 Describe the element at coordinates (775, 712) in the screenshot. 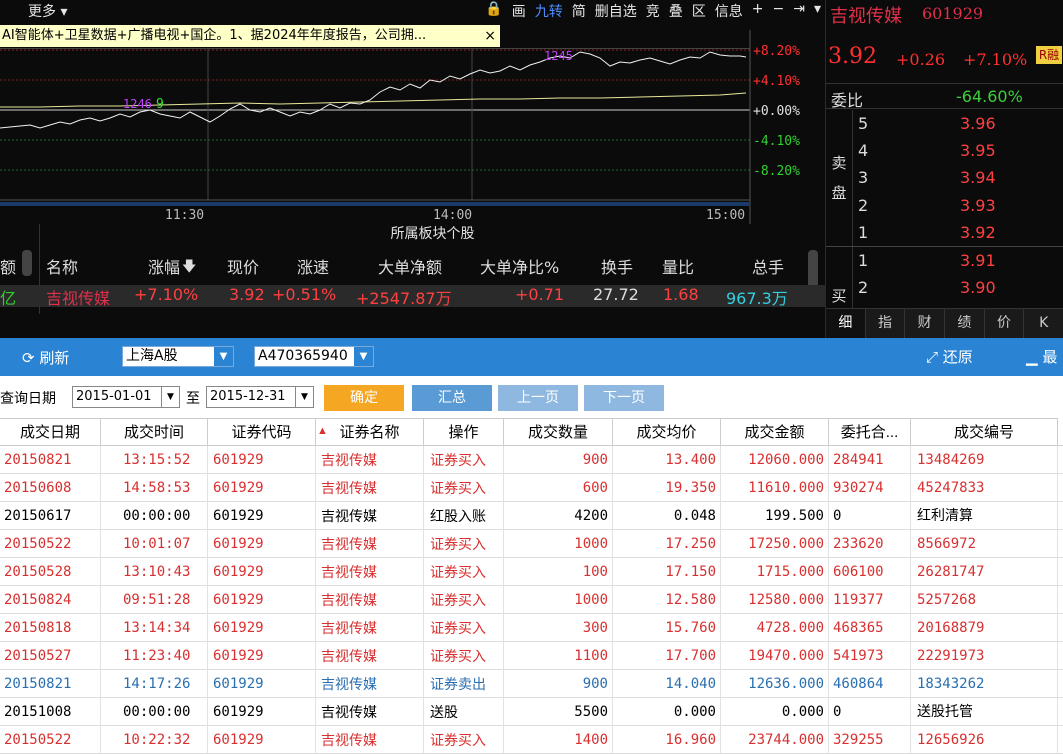

I see `cell-amt: 0.000` at that location.